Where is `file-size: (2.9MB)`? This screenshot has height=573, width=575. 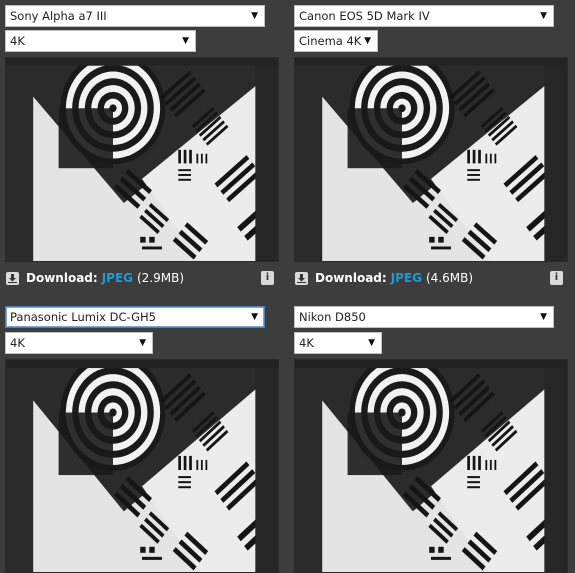
file-size: (2.9MB) is located at coordinates (161, 278).